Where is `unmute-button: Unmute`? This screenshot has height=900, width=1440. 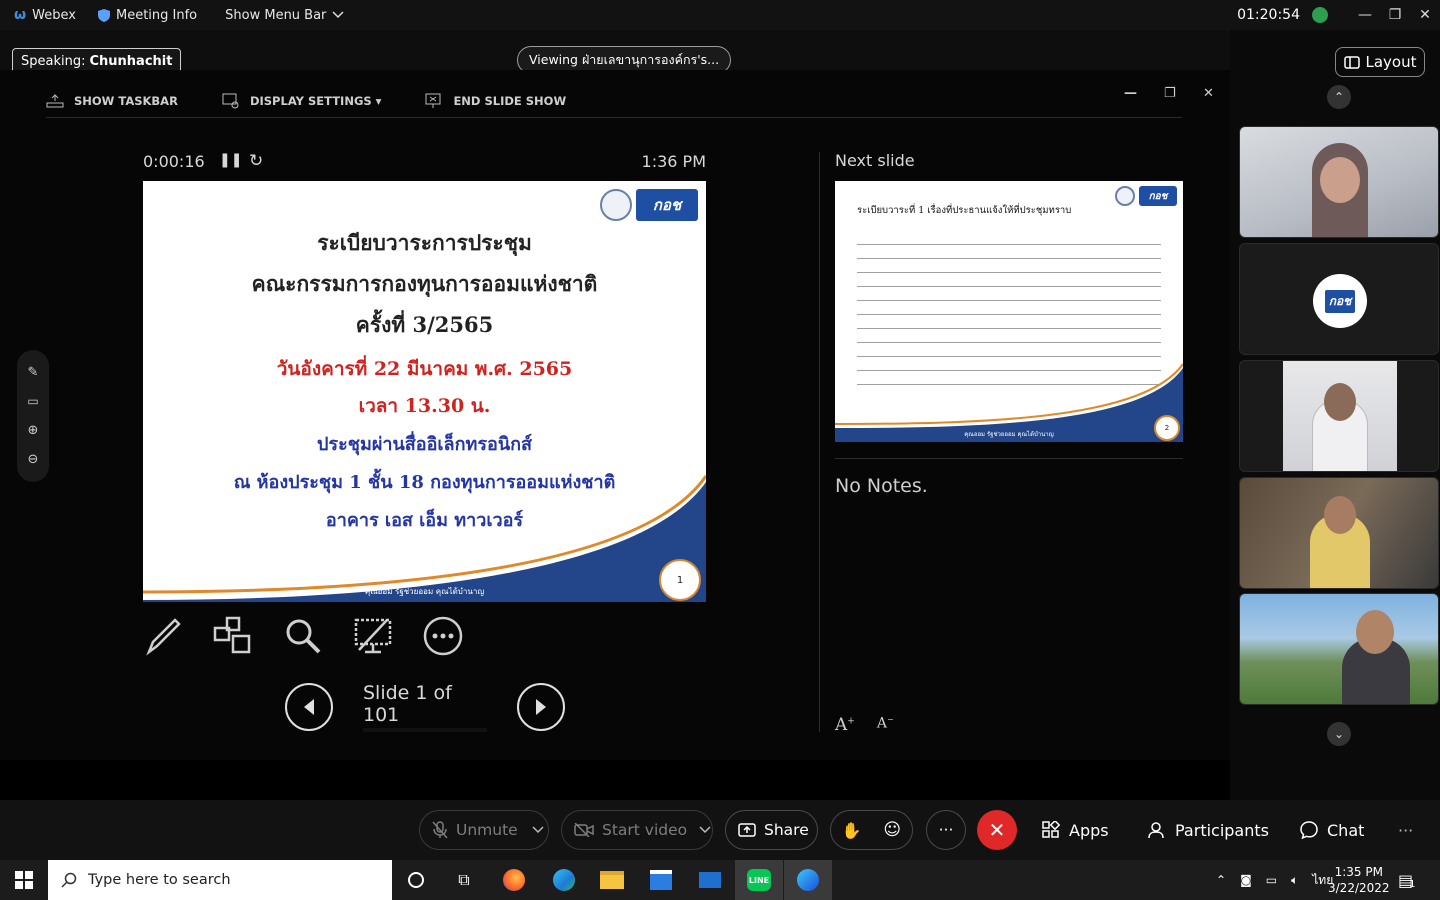
unmute-button: Unmute is located at coordinates (484, 830).